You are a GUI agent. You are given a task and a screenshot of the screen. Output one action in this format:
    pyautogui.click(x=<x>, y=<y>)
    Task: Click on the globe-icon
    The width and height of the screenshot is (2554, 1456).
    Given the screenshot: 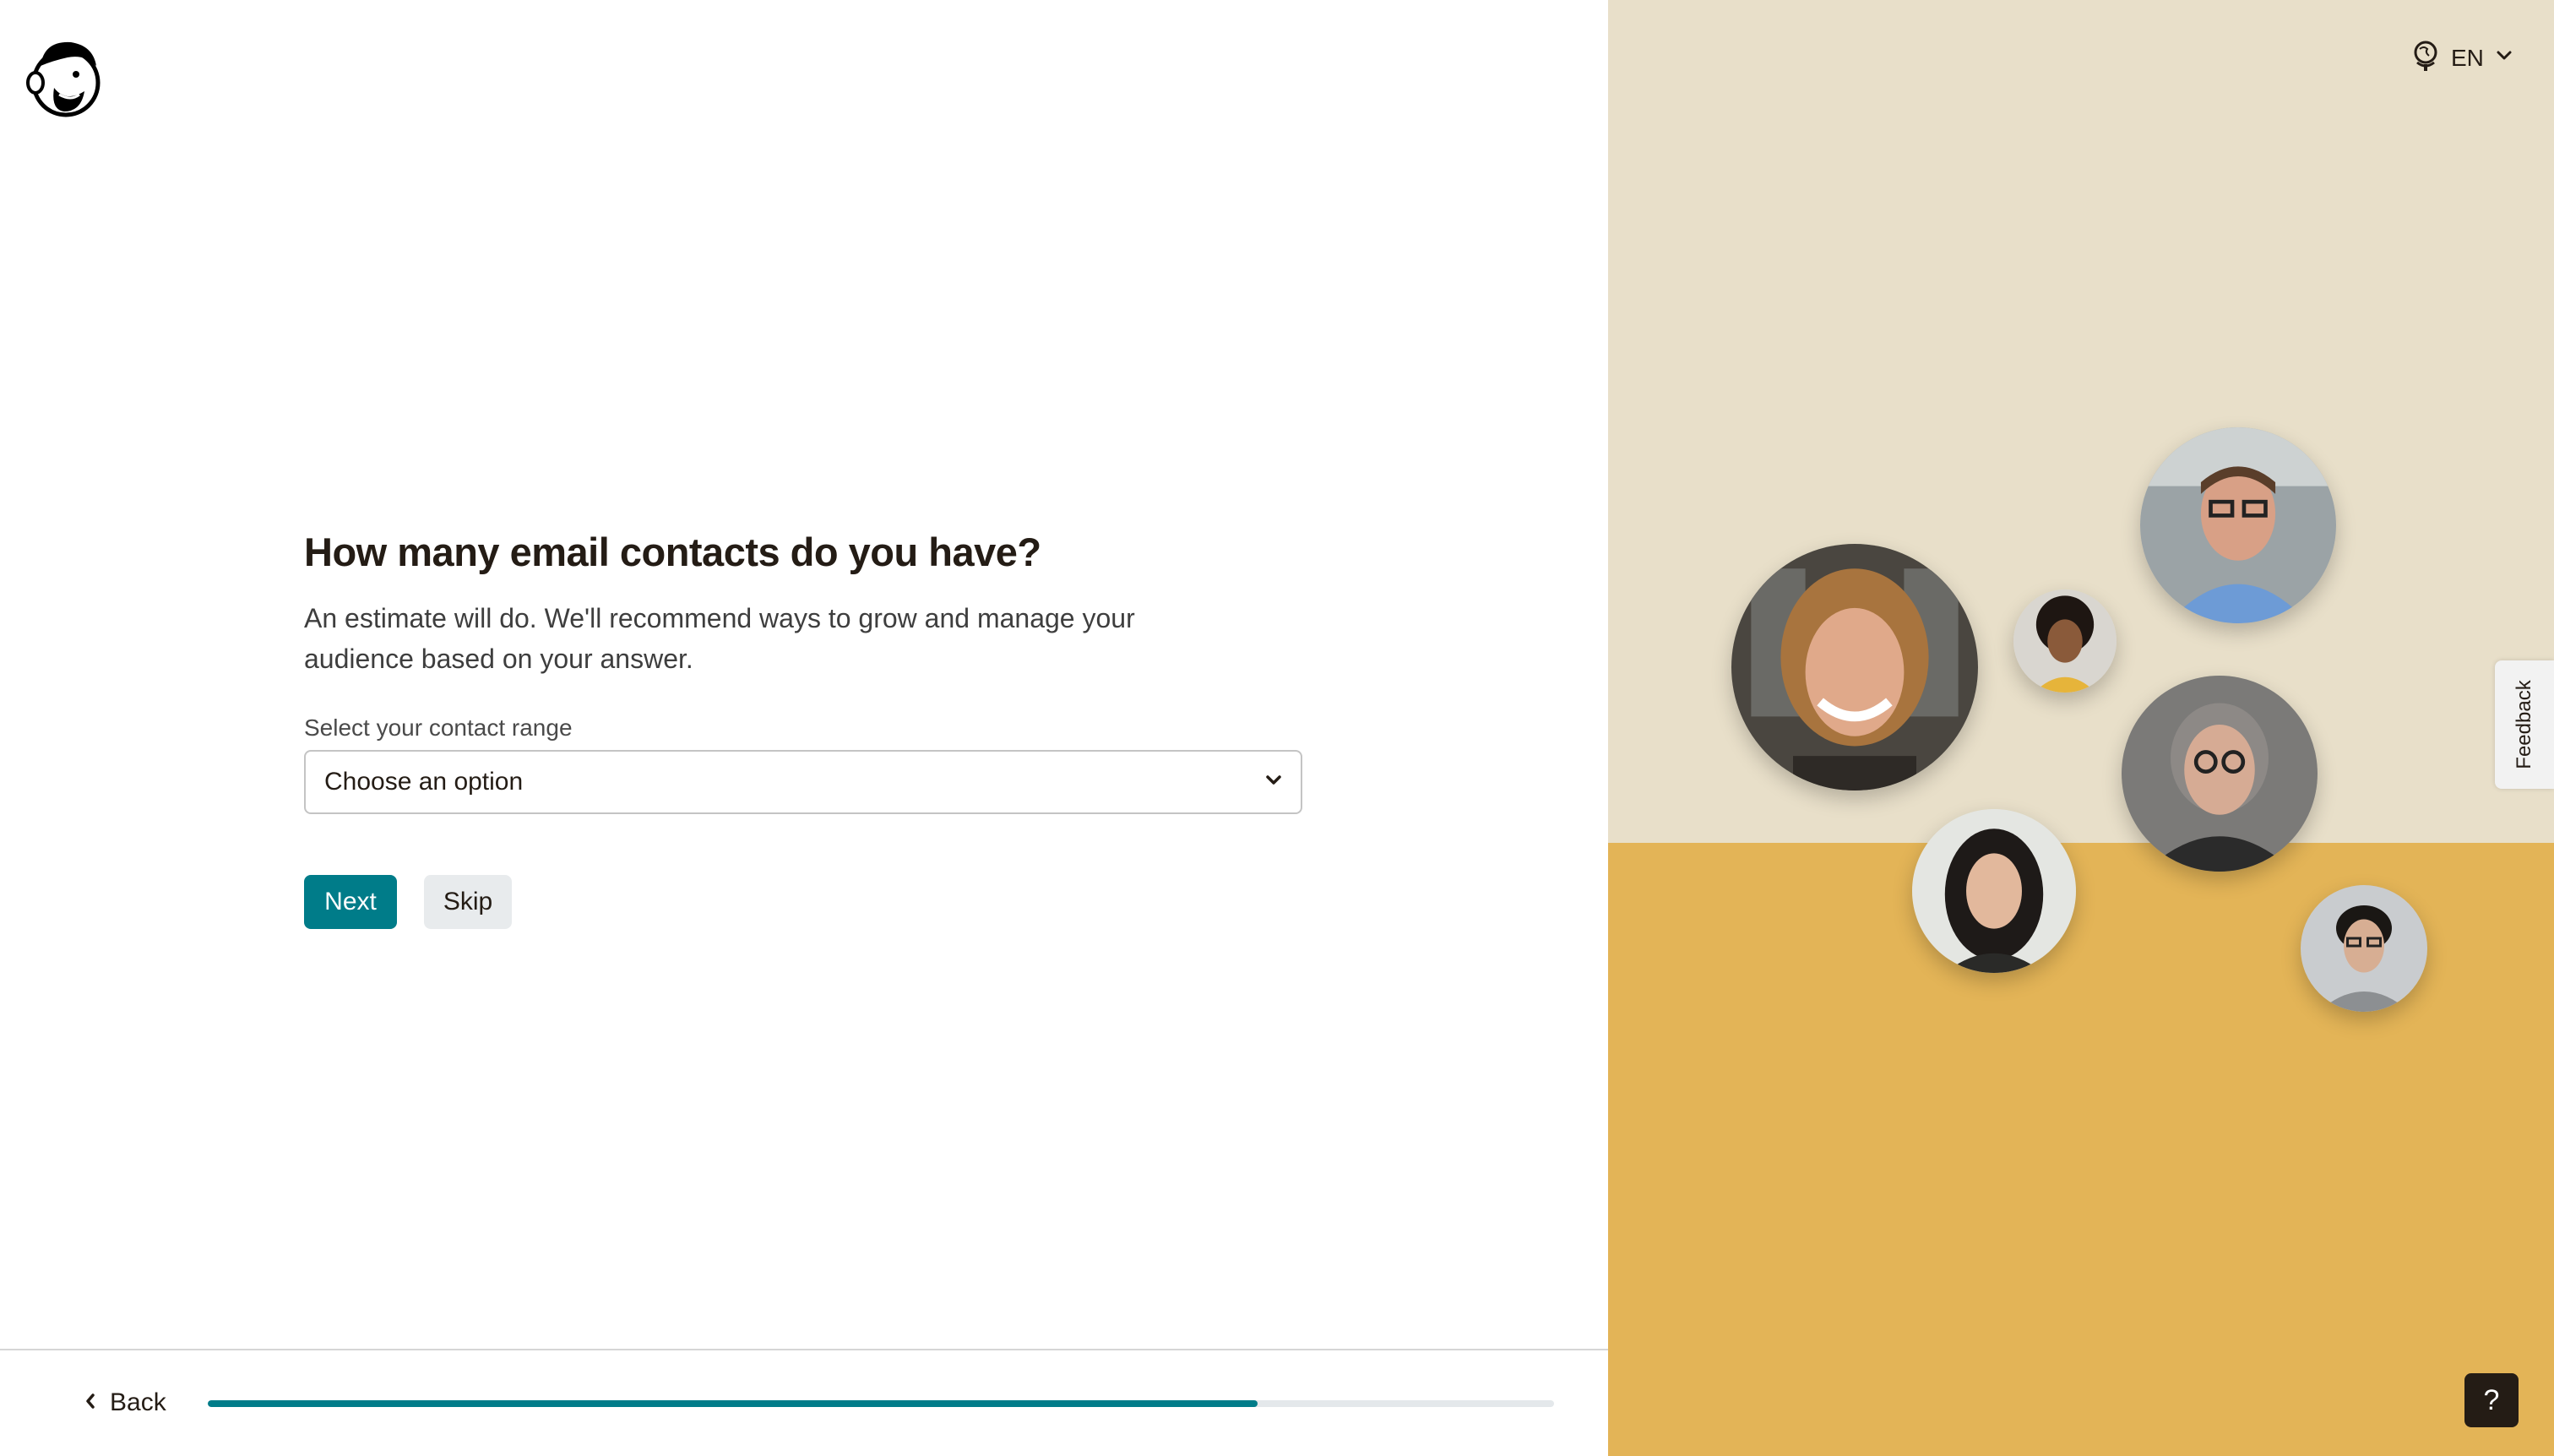 What is the action you would take?
    pyautogui.click(x=2425, y=58)
    